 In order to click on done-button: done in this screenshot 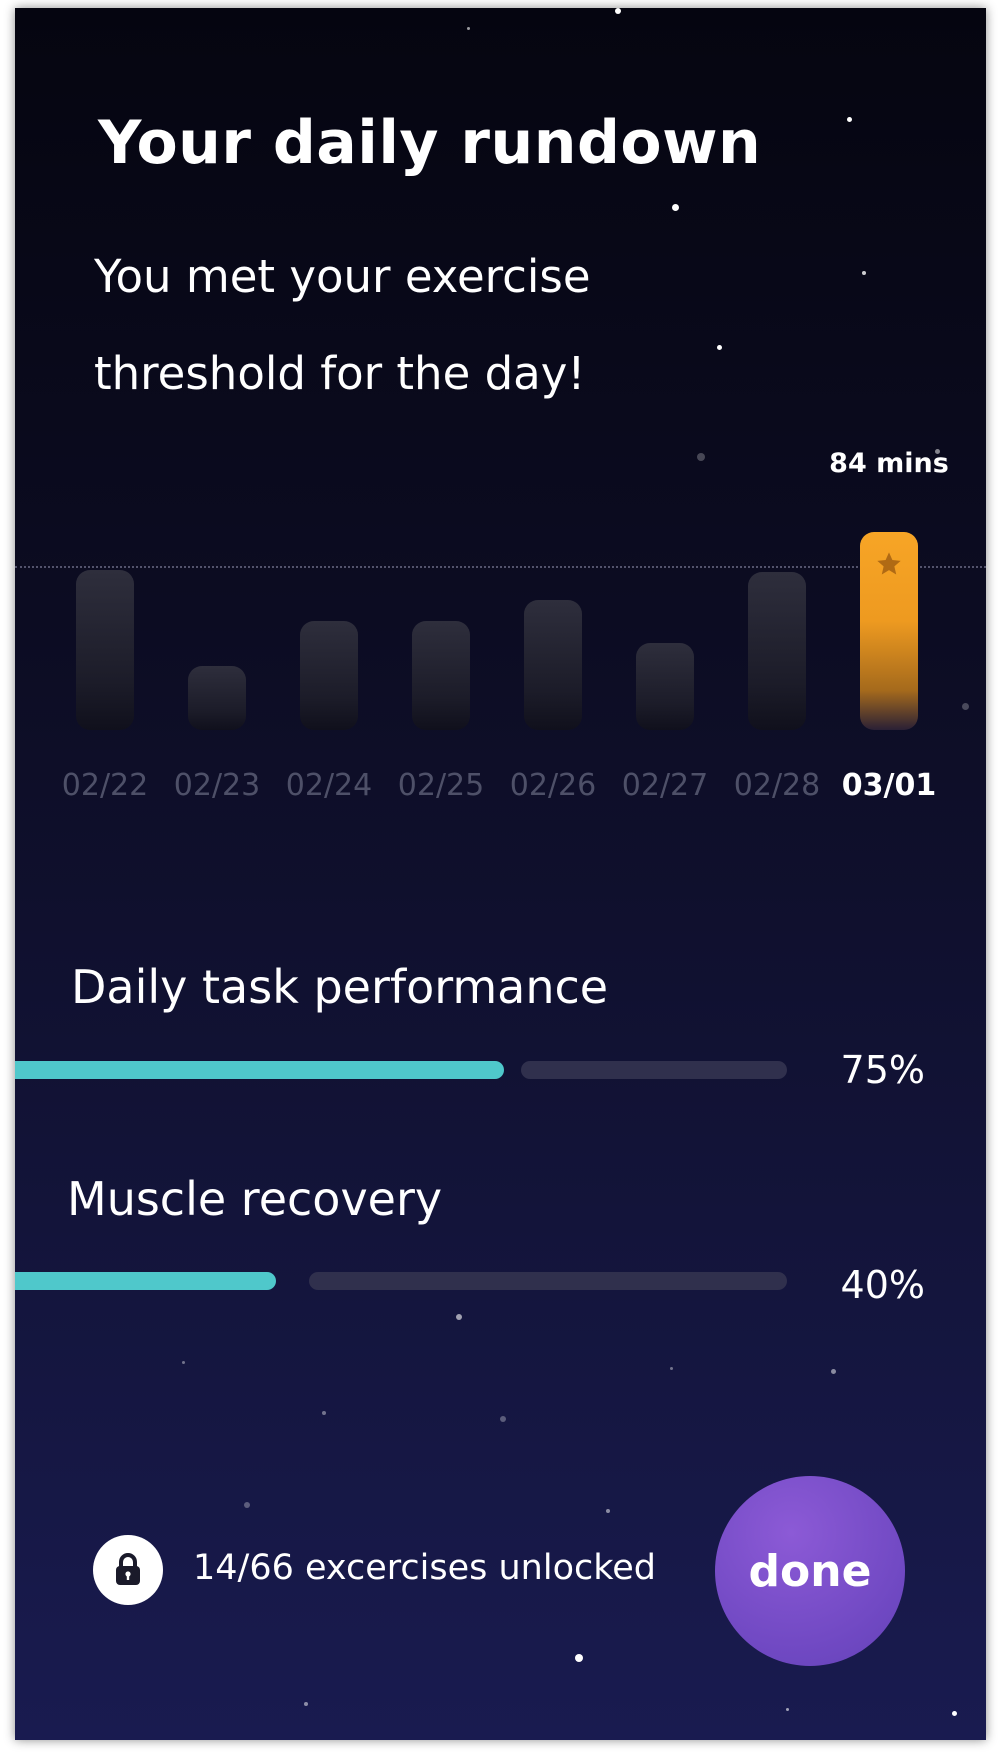, I will do `click(810, 1571)`.